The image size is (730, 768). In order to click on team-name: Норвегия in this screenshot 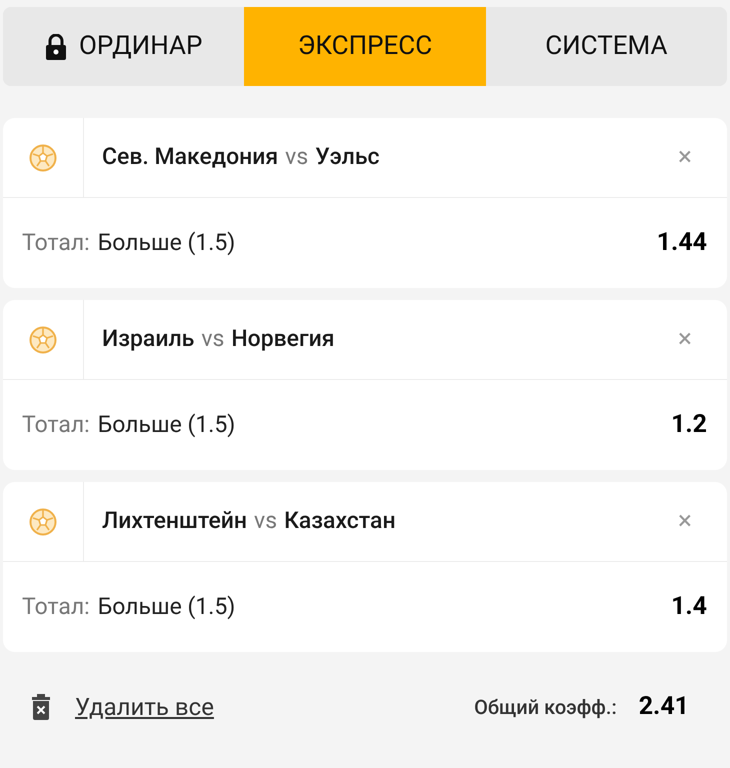, I will do `click(283, 339)`.